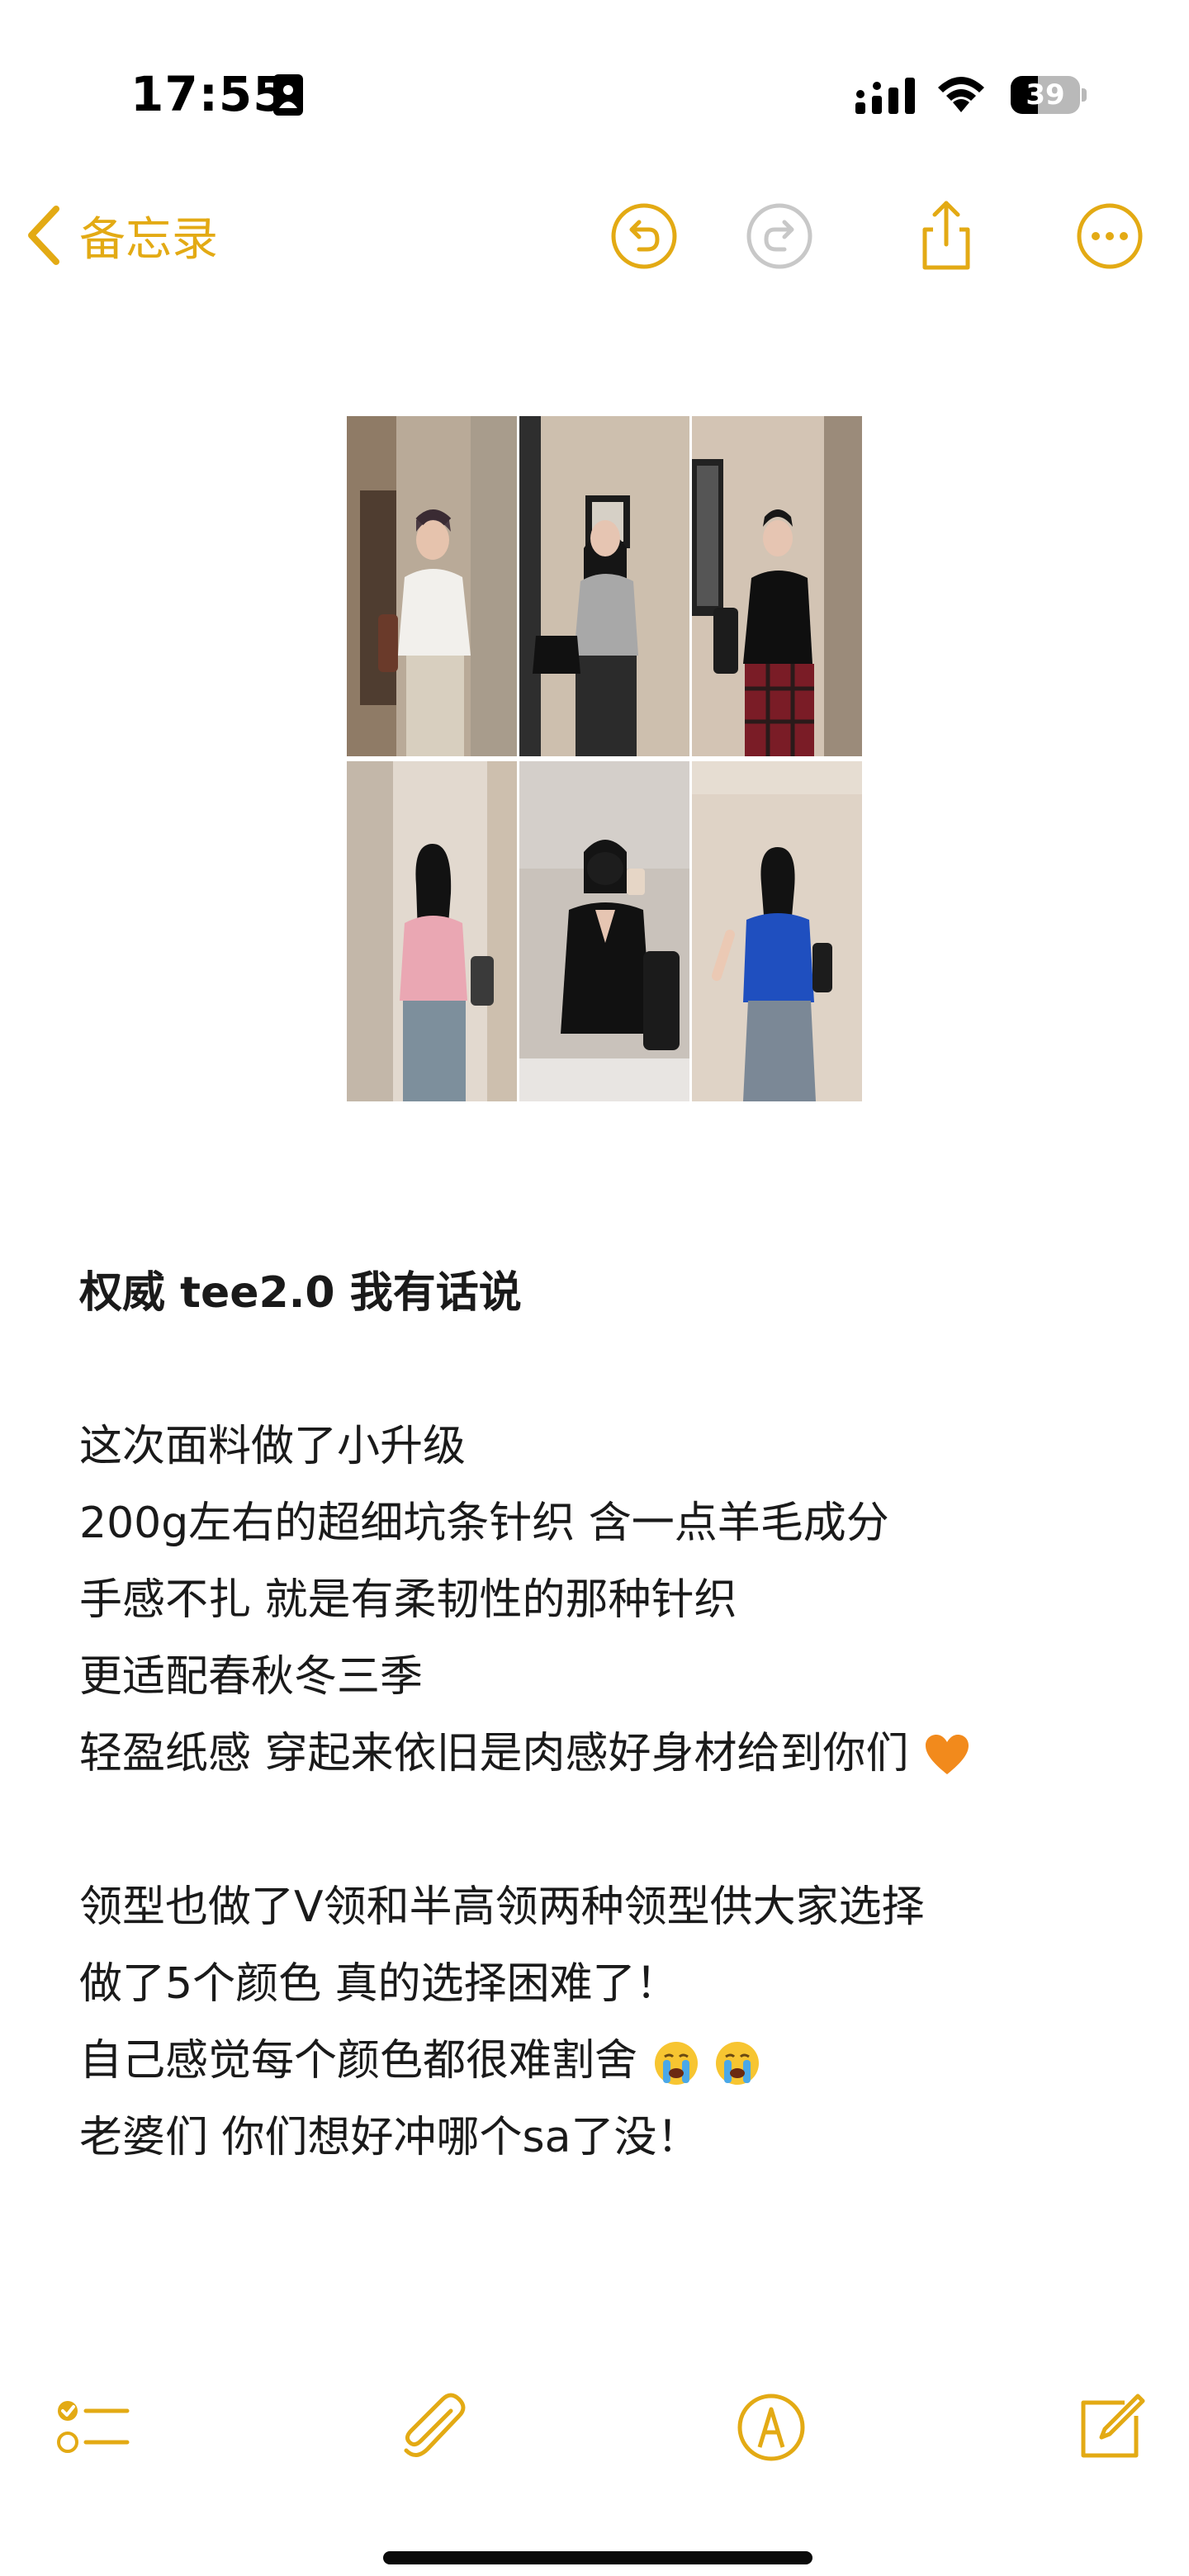 Image resolution: width=1189 pixels, height=2576 pixels. I want to click on note-line: 200g左右的超细坑条针织 含一点羊毛成分, so click(484, 1523).